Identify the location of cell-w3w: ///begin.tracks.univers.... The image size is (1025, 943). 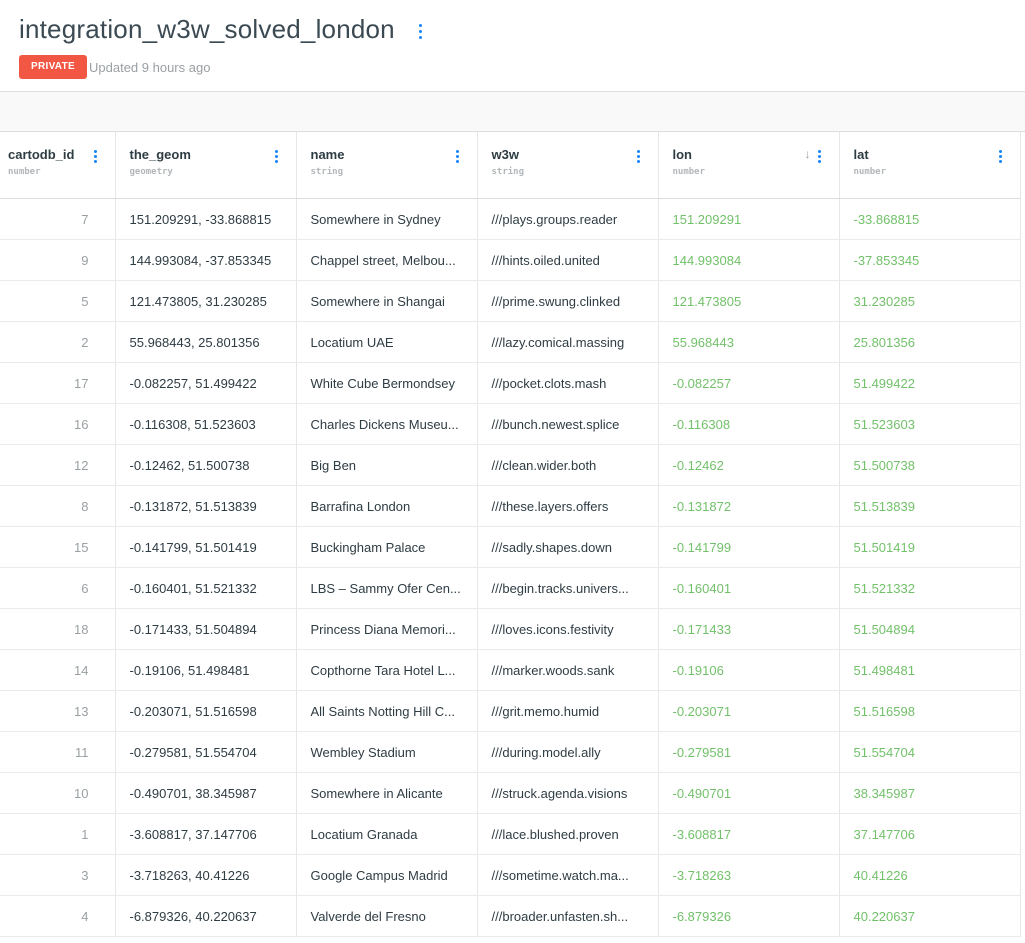
(568, 588).